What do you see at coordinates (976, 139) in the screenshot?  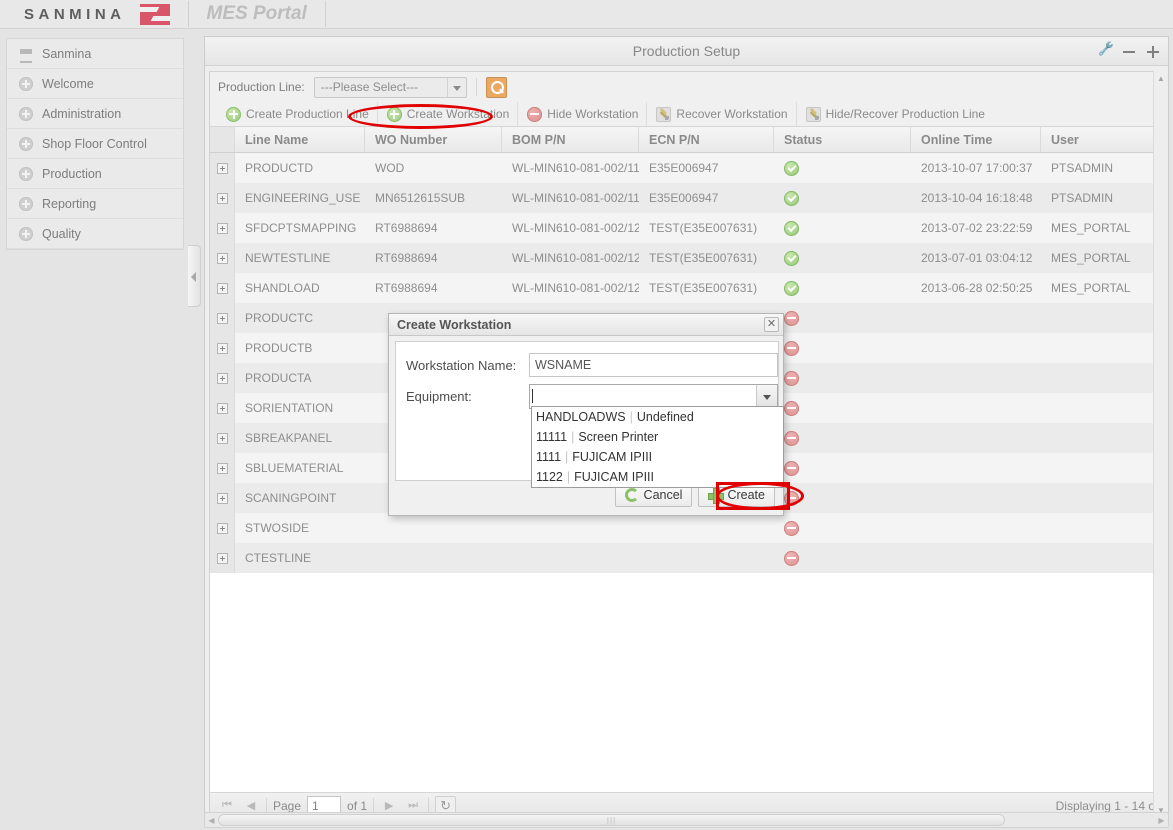 I see `column-header-online-time: Online Time` at bounding box center [976, 139].